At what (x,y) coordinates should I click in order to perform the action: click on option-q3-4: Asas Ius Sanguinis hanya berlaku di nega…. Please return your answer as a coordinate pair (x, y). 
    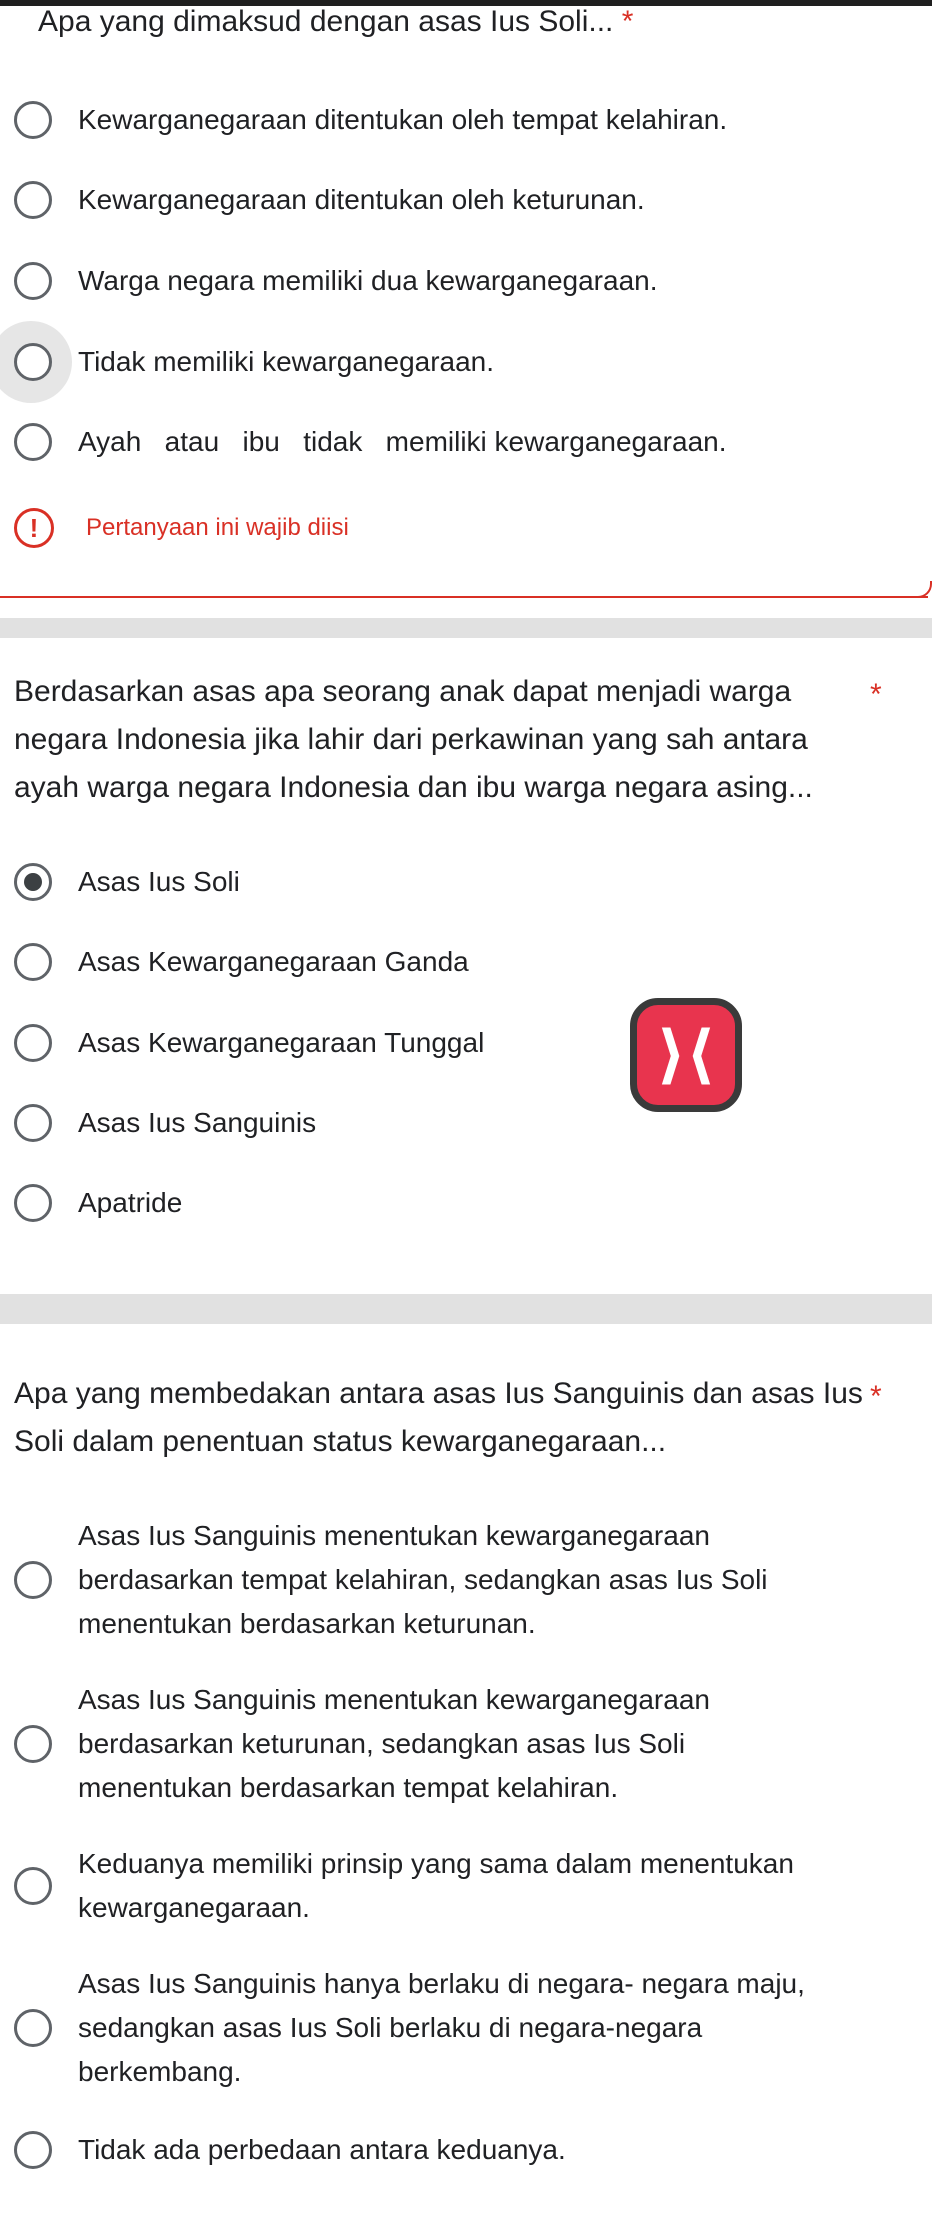
    Looking at the image, I should click on (466, 2028).